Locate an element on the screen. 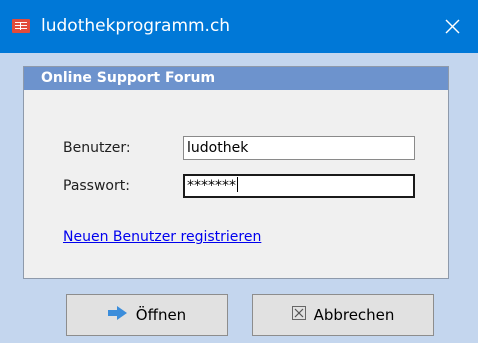 Image resolution: width=478 pixels, height=343 pixels. close-button is located at coordinates (452, 26).